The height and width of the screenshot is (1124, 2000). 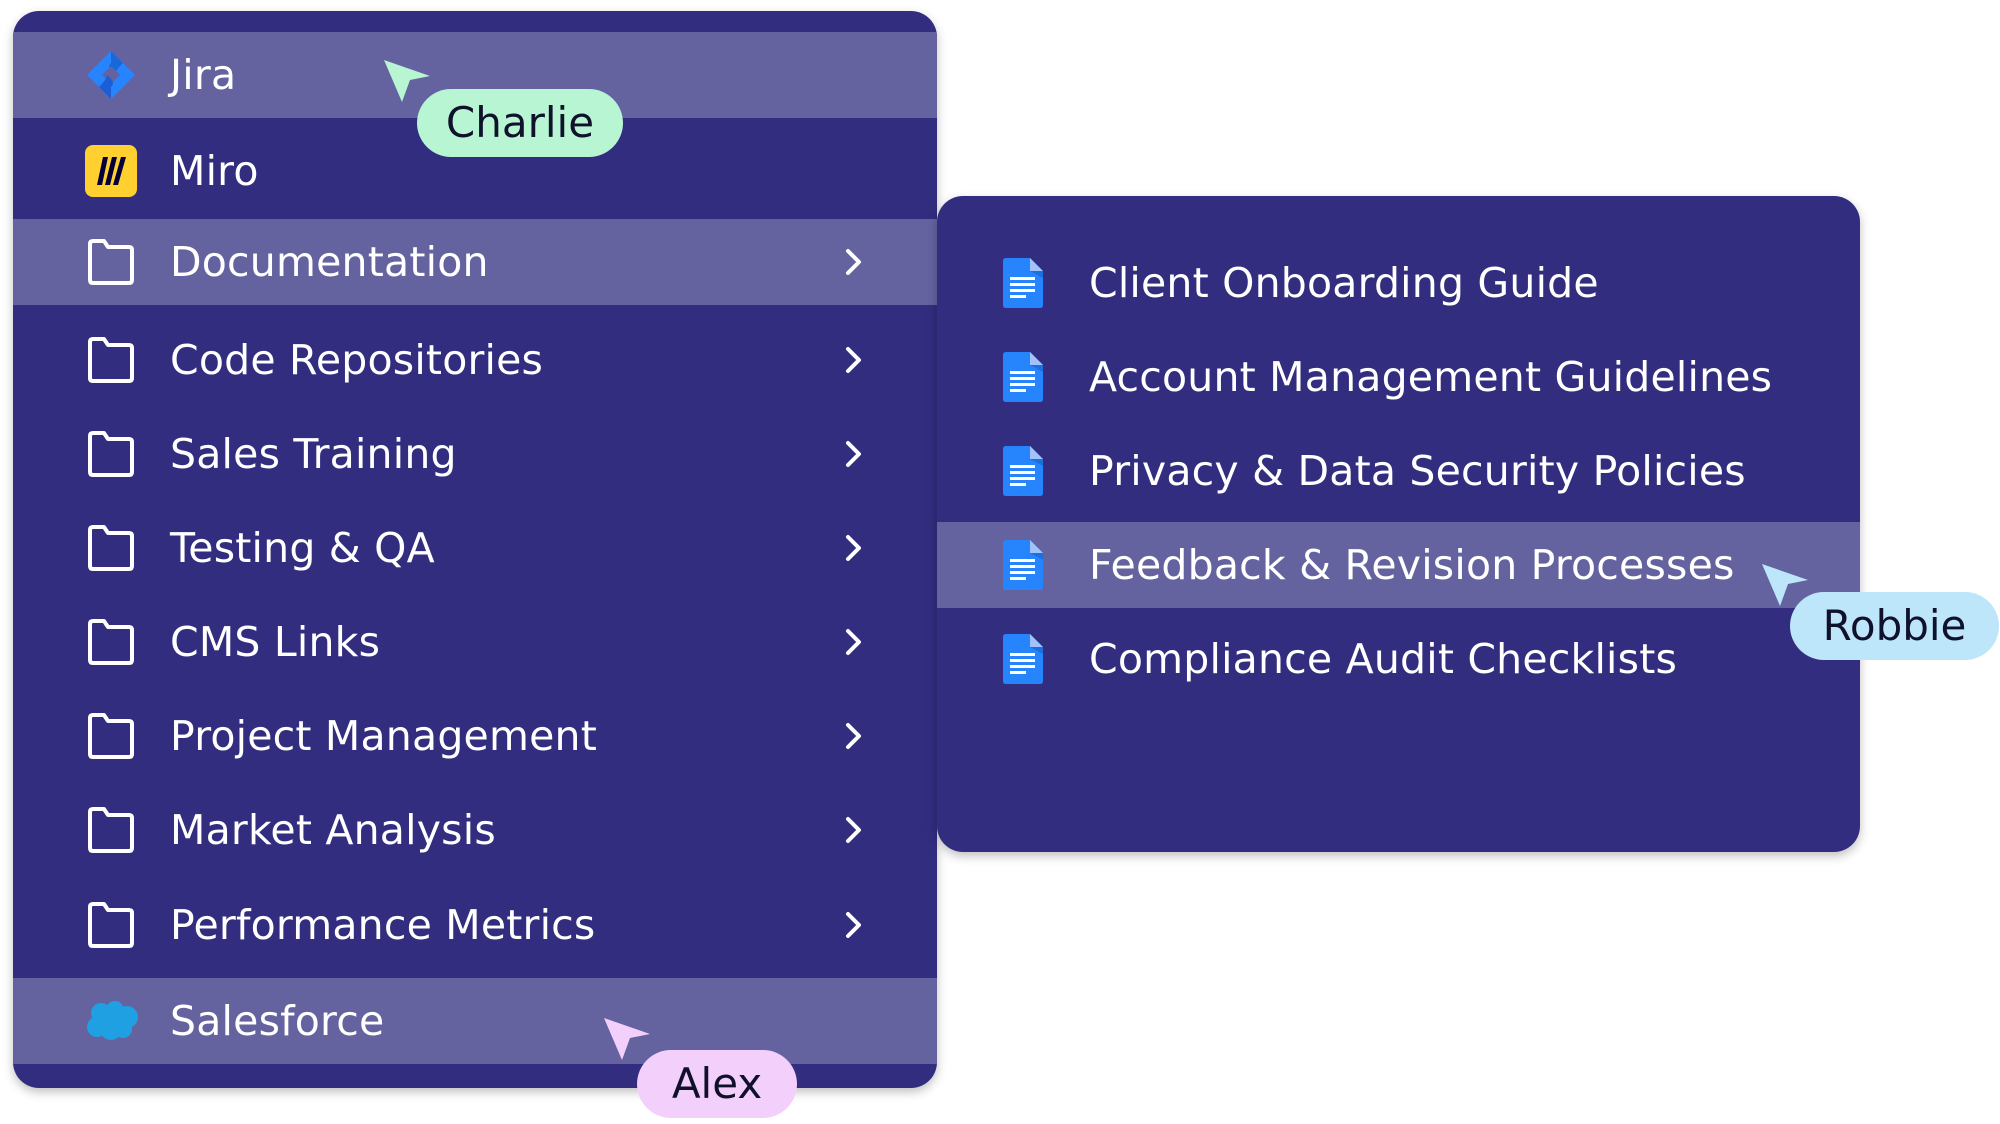 What do you see at coordinates (475, 642) in the screenshot?
I see `menu-item-cms-links: CMS Links` at bounding box center [475, 642].